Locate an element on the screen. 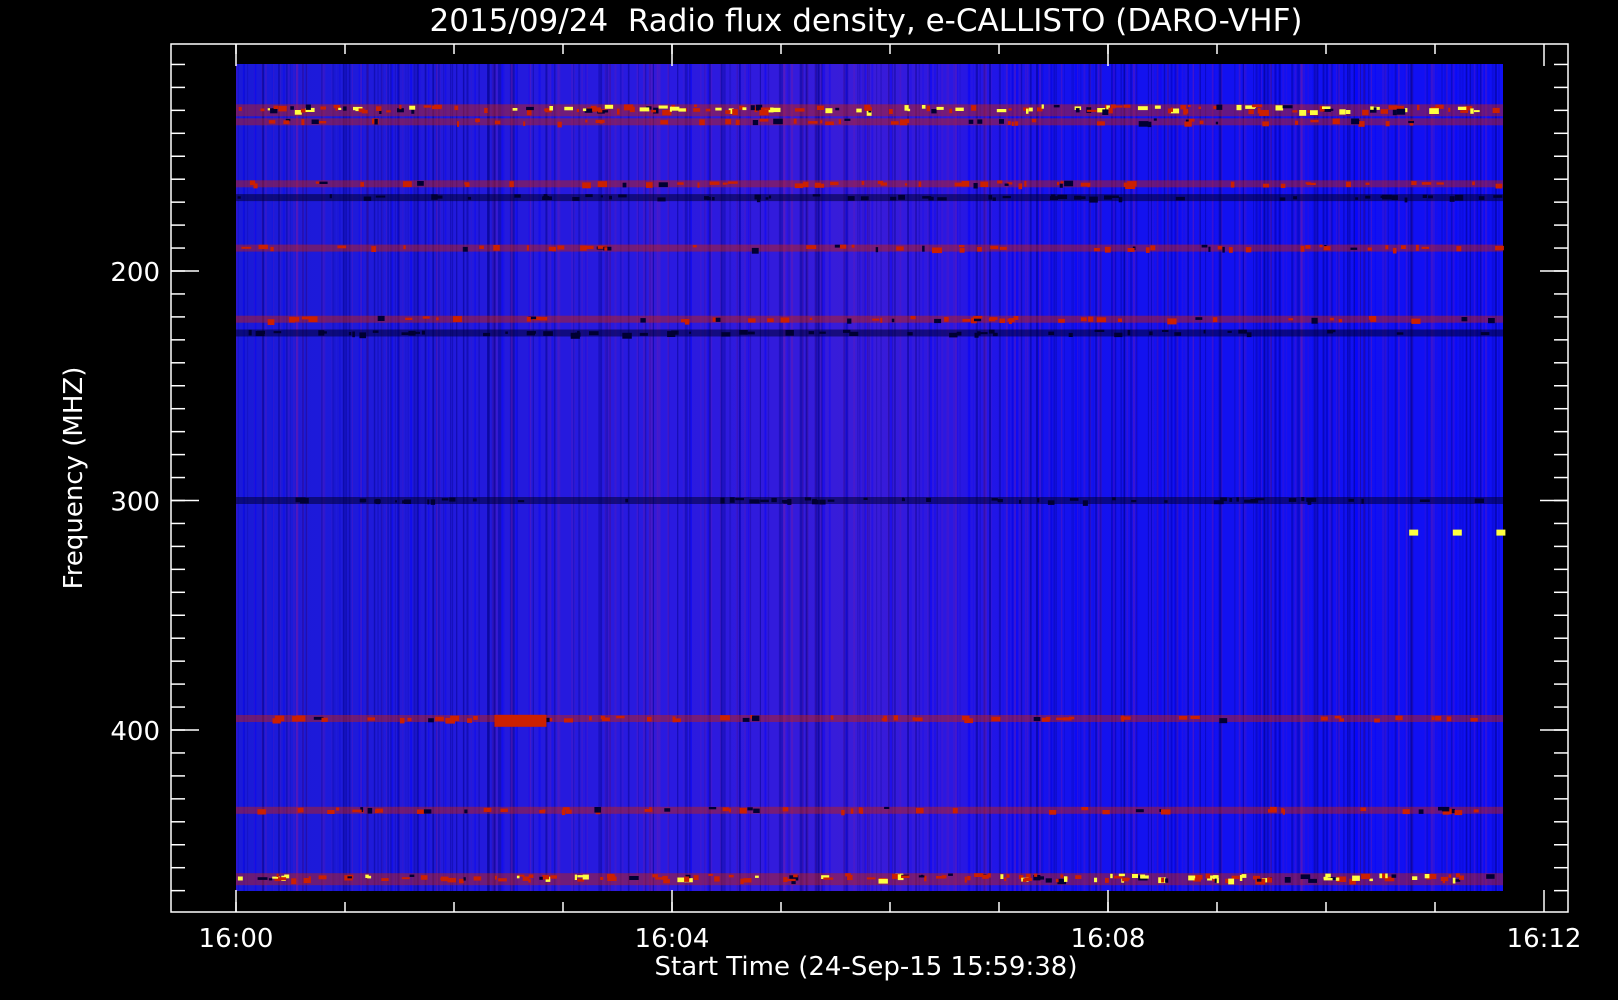 Image resolution: width=1618 pixels, height=1000 pixels. burst-2.6min-396mhz is located at coordinates (520, 720).